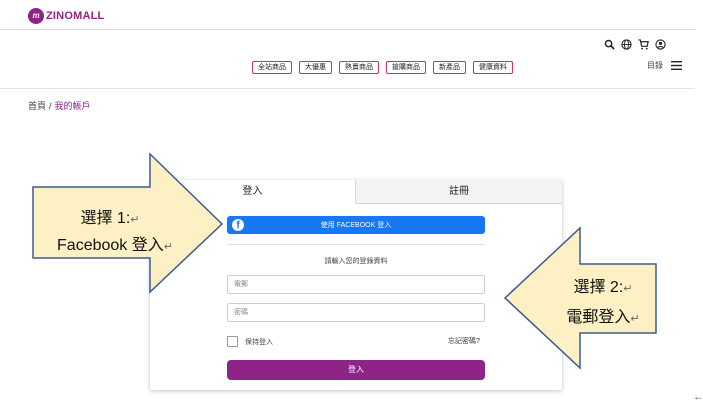 The height and width of the screenshot is (417, 703). What do you see at coordinates (598, 287) in the screenshot?
I see `callout-right-text1: 選擇 2:` at bounding box center [598, 287].